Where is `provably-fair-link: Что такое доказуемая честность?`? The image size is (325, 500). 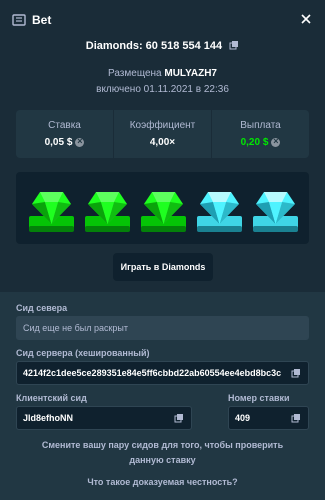 provably-fair-link: Что такое доказуемая честность? is located at coordinates (162, 482).